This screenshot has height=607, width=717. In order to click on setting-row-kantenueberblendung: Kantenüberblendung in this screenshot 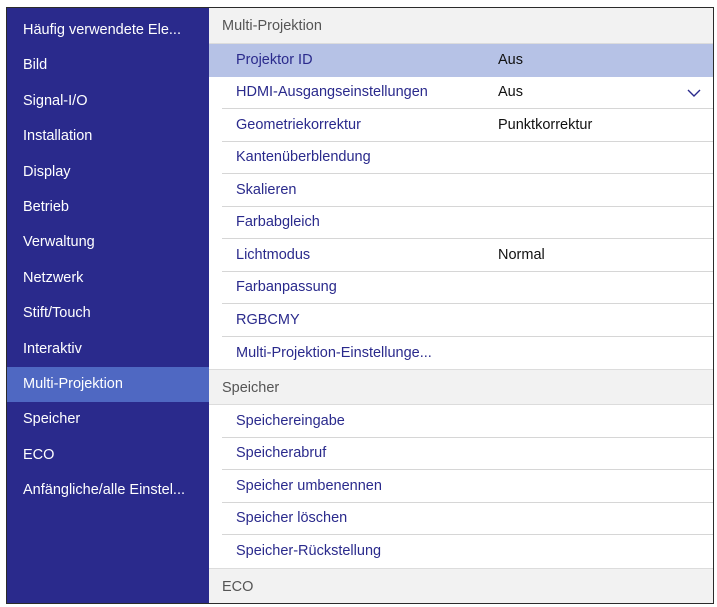, I will do `click(467, 158)`.